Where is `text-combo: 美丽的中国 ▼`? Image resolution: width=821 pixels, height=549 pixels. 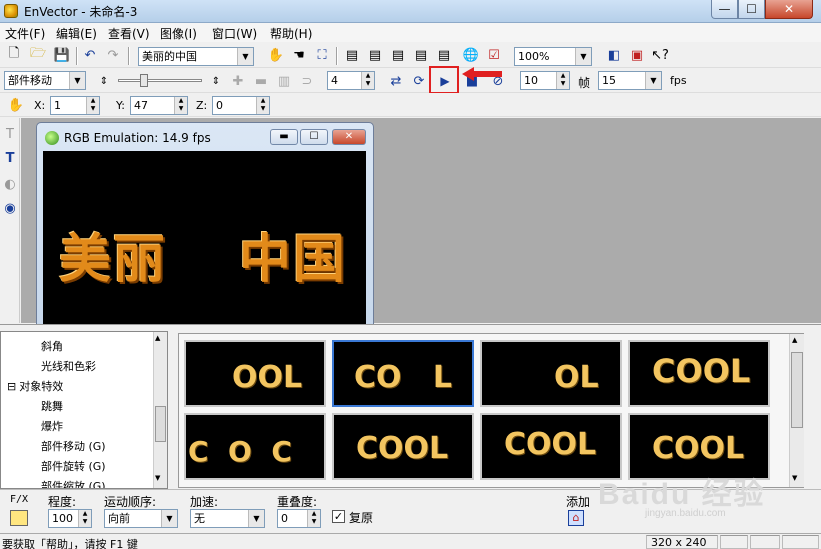 text-combo: 美丽的中国 ▼ is located at coordinates (196, 56).